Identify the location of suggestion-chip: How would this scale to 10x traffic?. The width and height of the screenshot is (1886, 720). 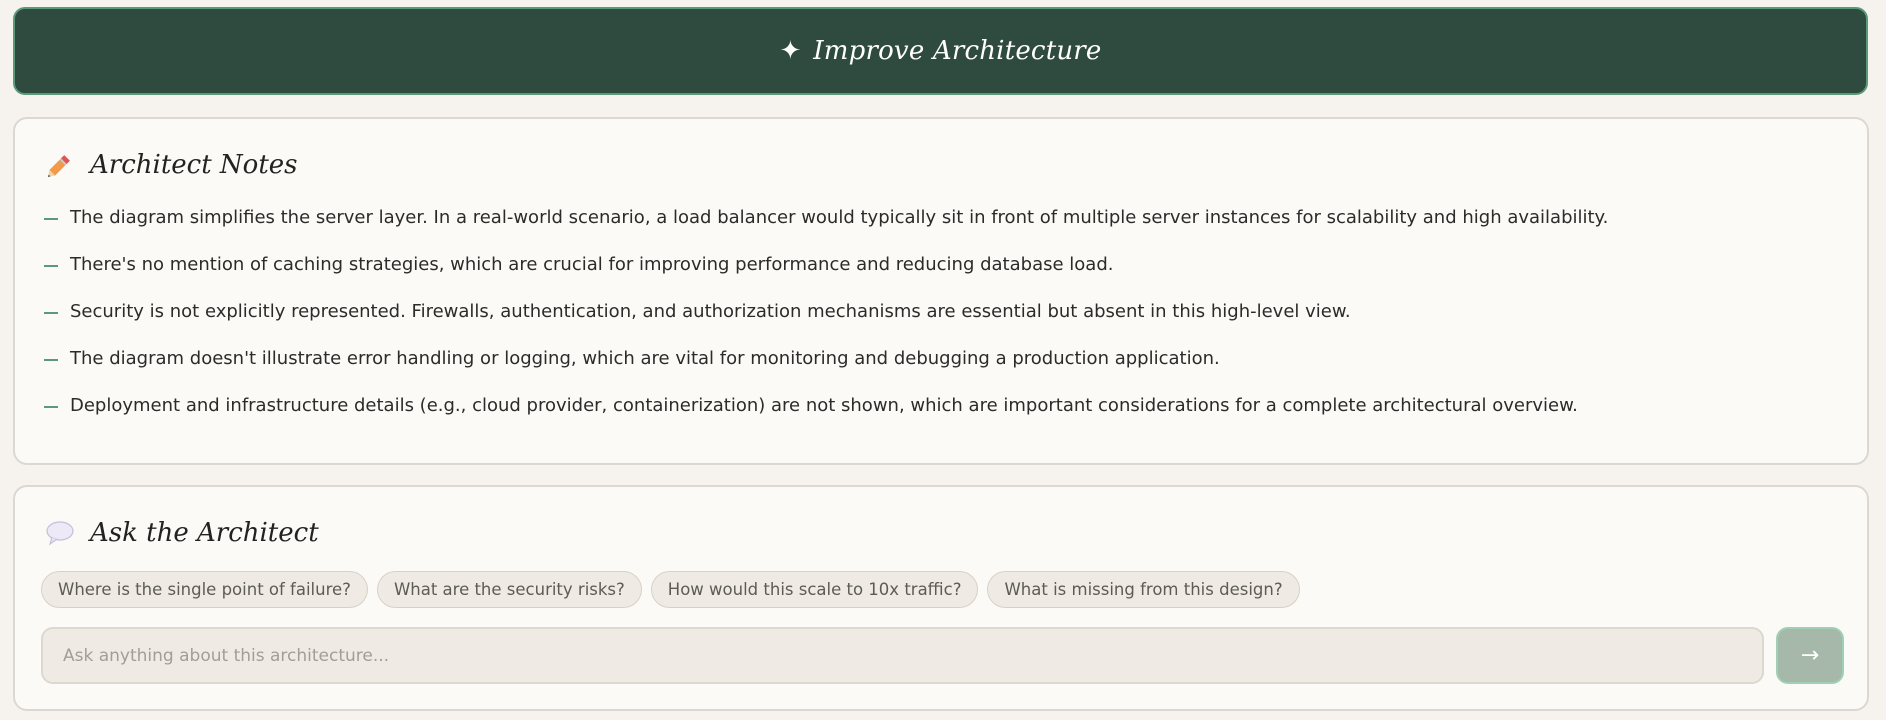
(814, 589).